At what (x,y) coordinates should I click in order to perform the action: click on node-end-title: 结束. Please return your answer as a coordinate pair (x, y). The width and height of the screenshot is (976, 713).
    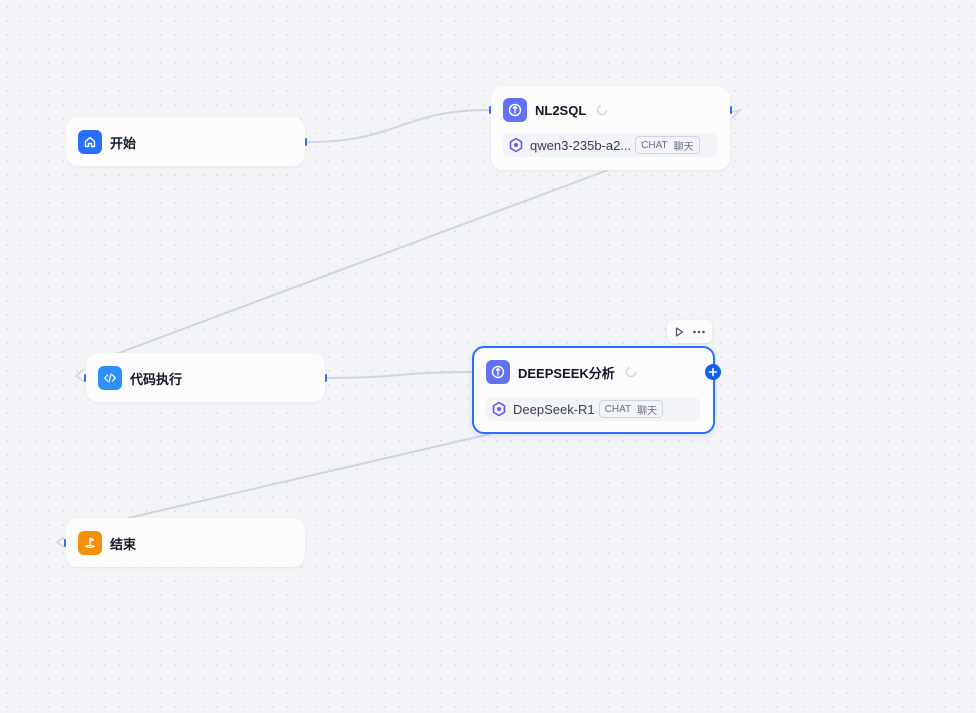
    Looking at the image, I should click on (123, 544).